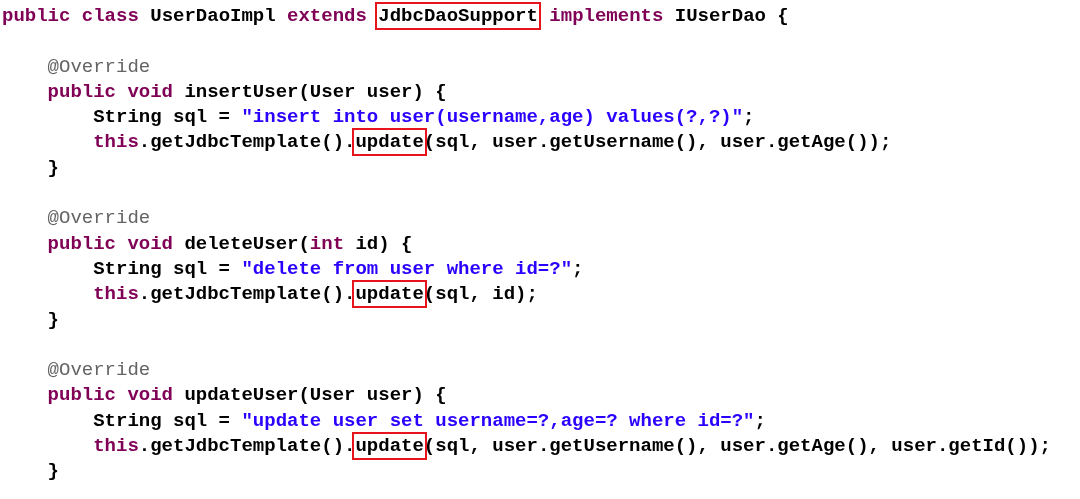 The width and height of the screenshot is (1080, 499). Describe the element at coordinates (480, 294) in the screenshot. I see `code-text: (sql, id);` at that location.